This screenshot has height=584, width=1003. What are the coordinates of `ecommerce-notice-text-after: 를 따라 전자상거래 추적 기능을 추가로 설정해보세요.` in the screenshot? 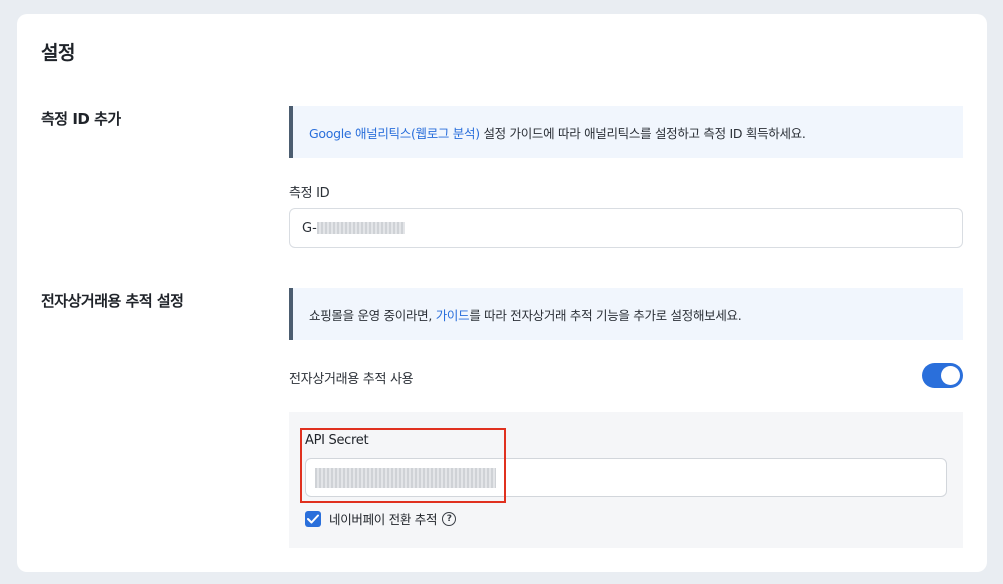 It's located at (605, 315).